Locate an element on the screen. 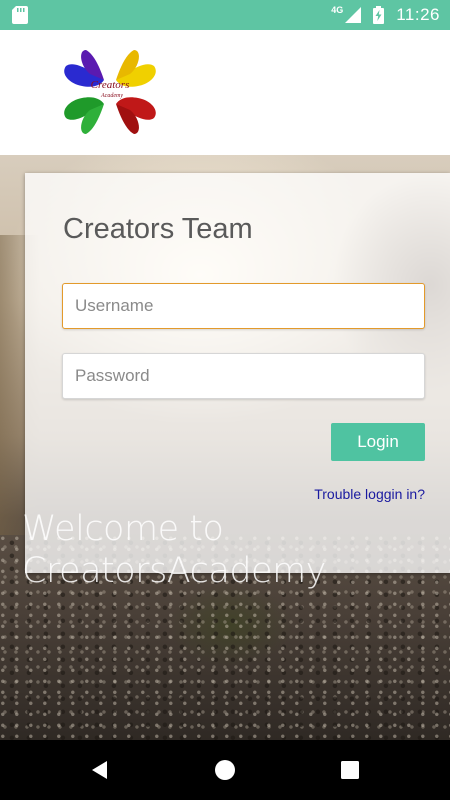 The image size is (450, 800). signal-icon is located at coordinates (353, 15).